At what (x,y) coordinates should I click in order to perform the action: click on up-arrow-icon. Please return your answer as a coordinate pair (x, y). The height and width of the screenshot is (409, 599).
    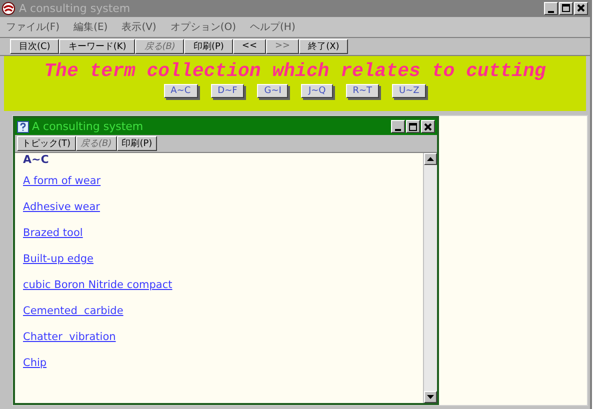
    Looking at the image, I should click on (430, 159).